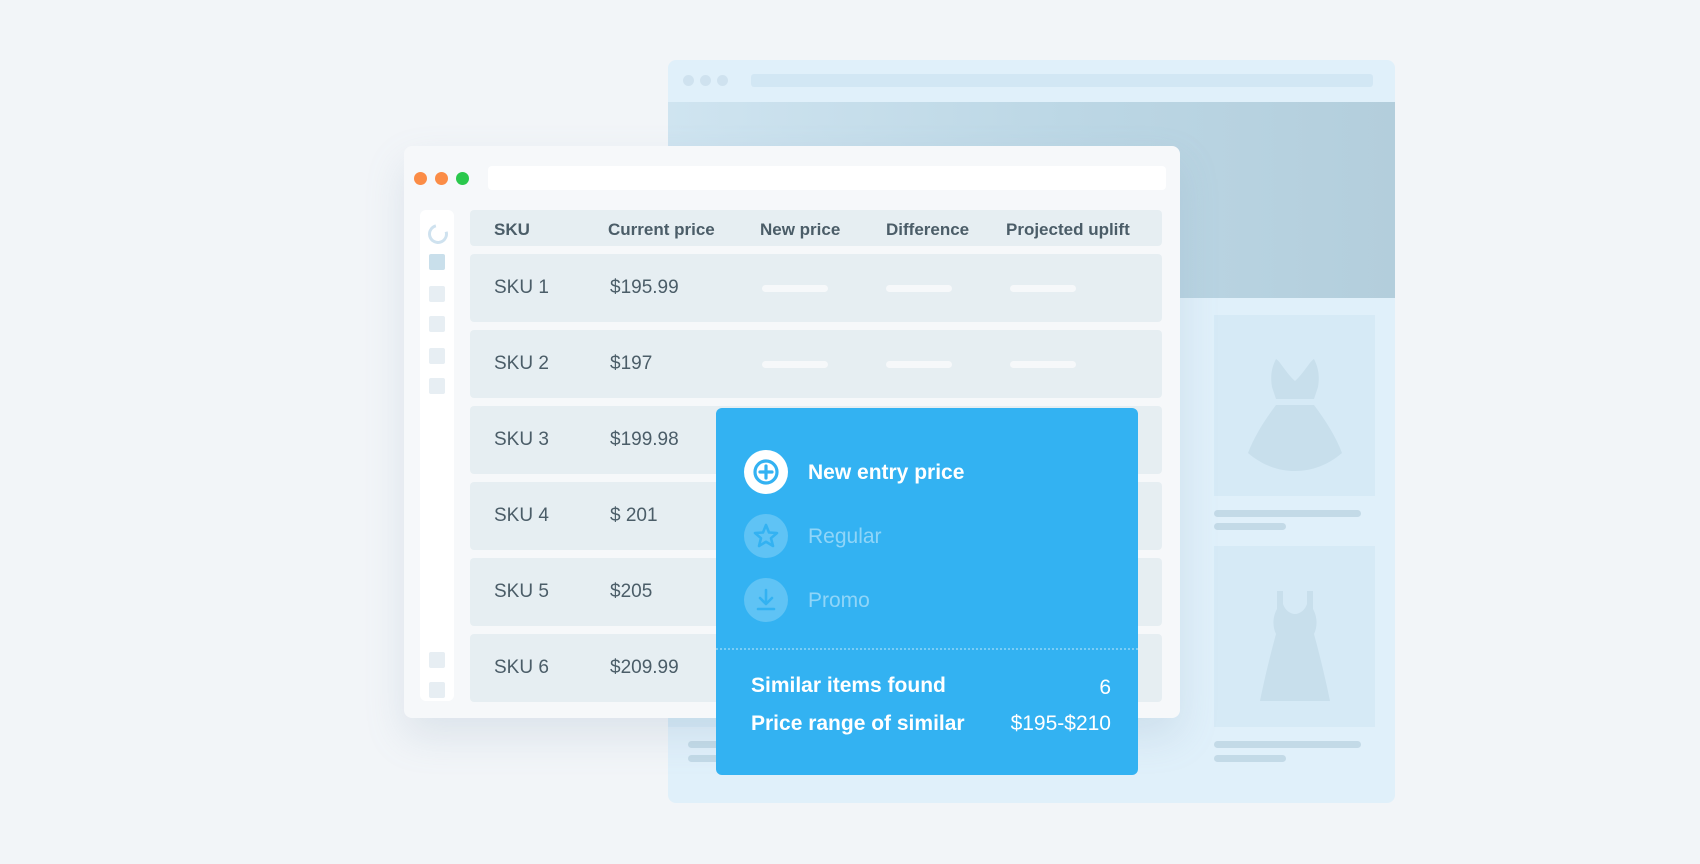 The width and height of the screenshot is (1700, 864). Describe the element at coordinates (839, 600) in the screenshot. I see `option-label: Promo` at that location.